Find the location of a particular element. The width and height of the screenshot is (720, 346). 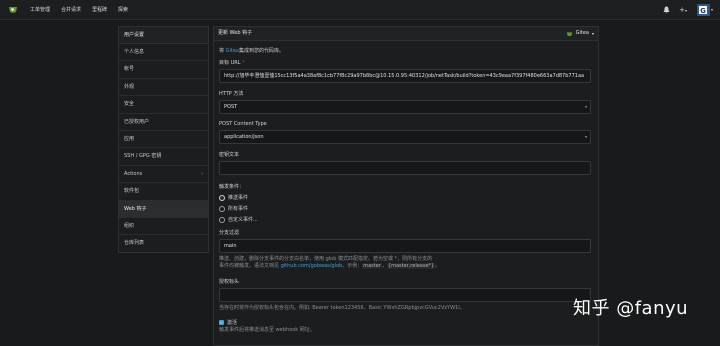

active-help: 触发事件后将推送消息至 webhook 网址。 is located at coordinates (267, 330).